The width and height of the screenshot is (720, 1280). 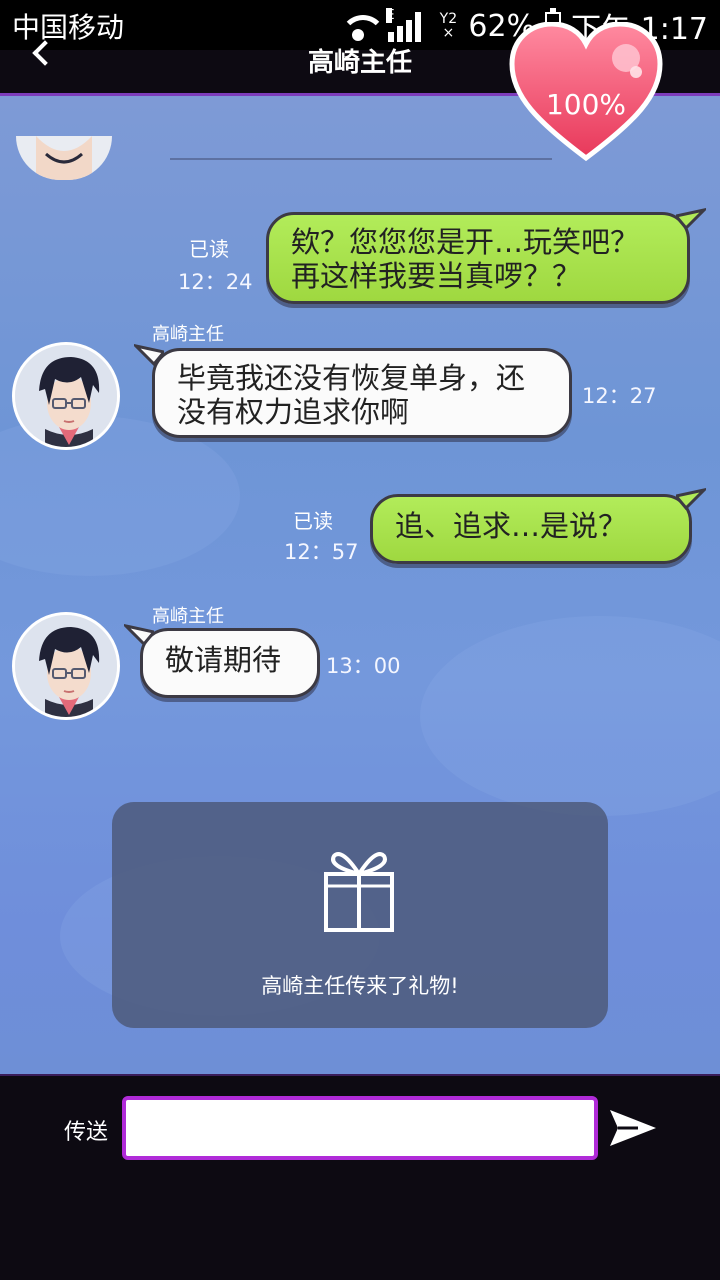 I want to click on affection-heart: 100%, so click(x=586, y=91).